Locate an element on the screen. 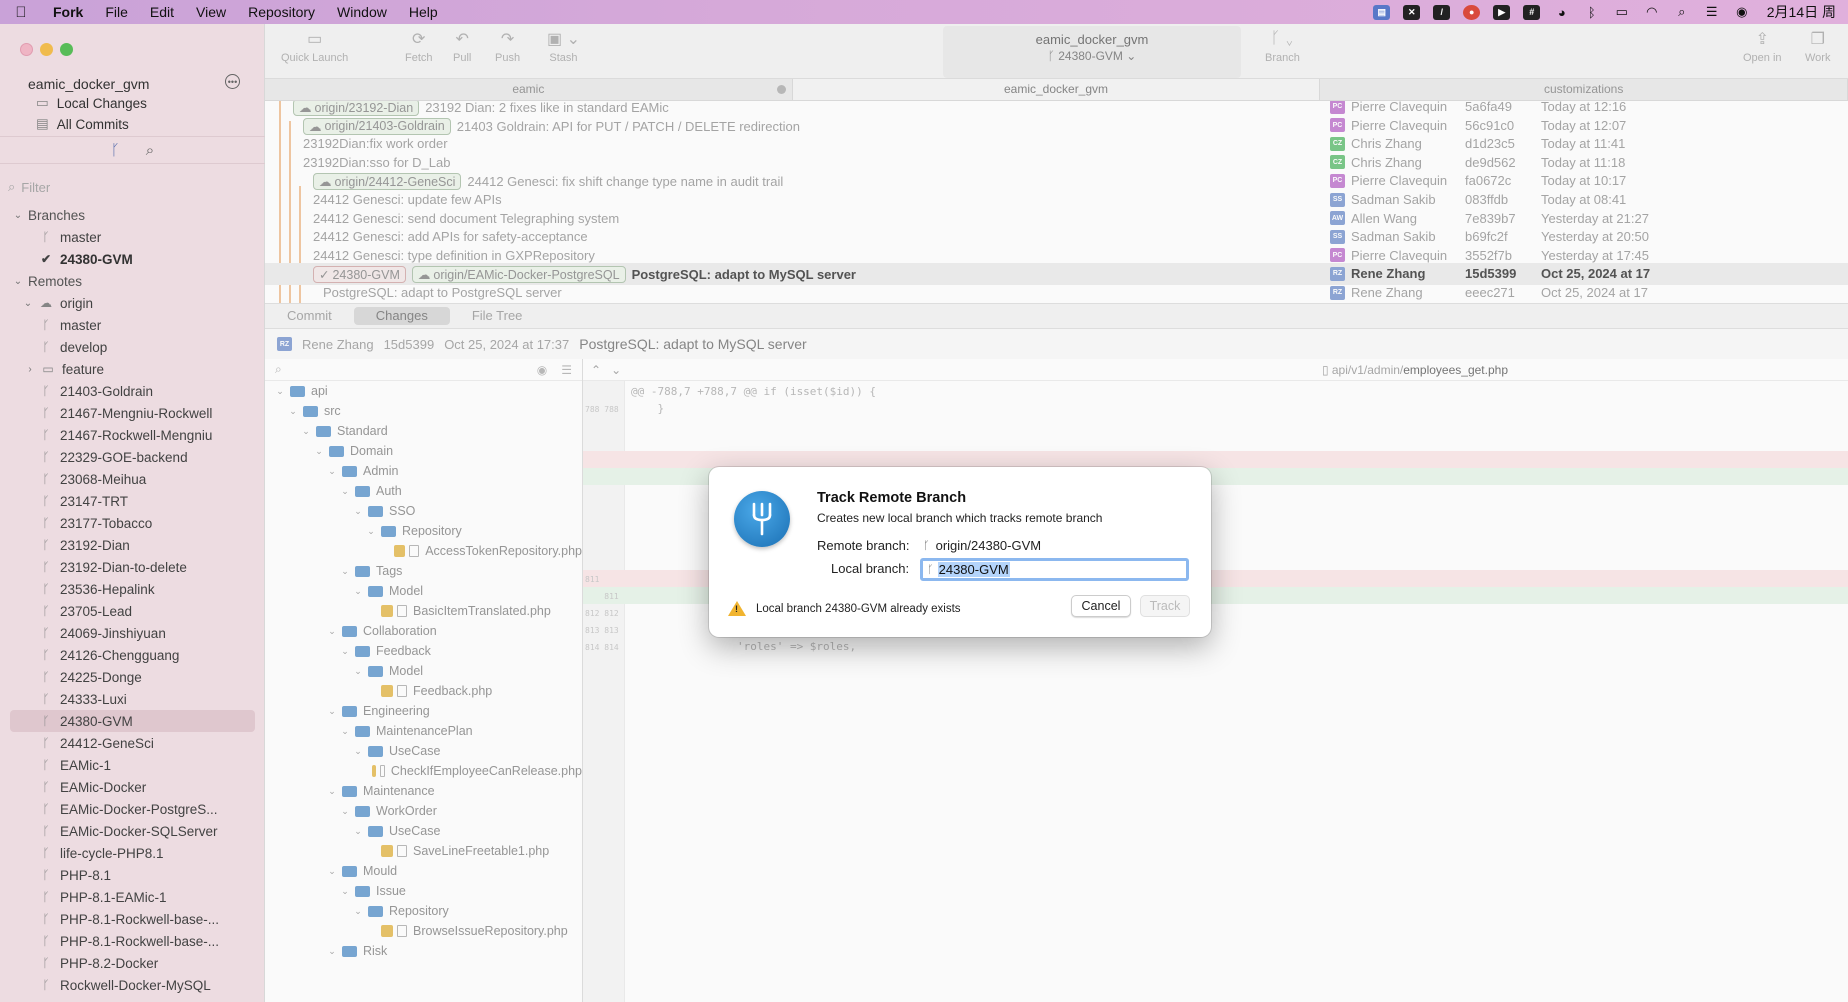 The width and height of the screenshot is (1848, 1002). remote-branch-text: origin/24380-GVM is located at coordinates (988, 545).